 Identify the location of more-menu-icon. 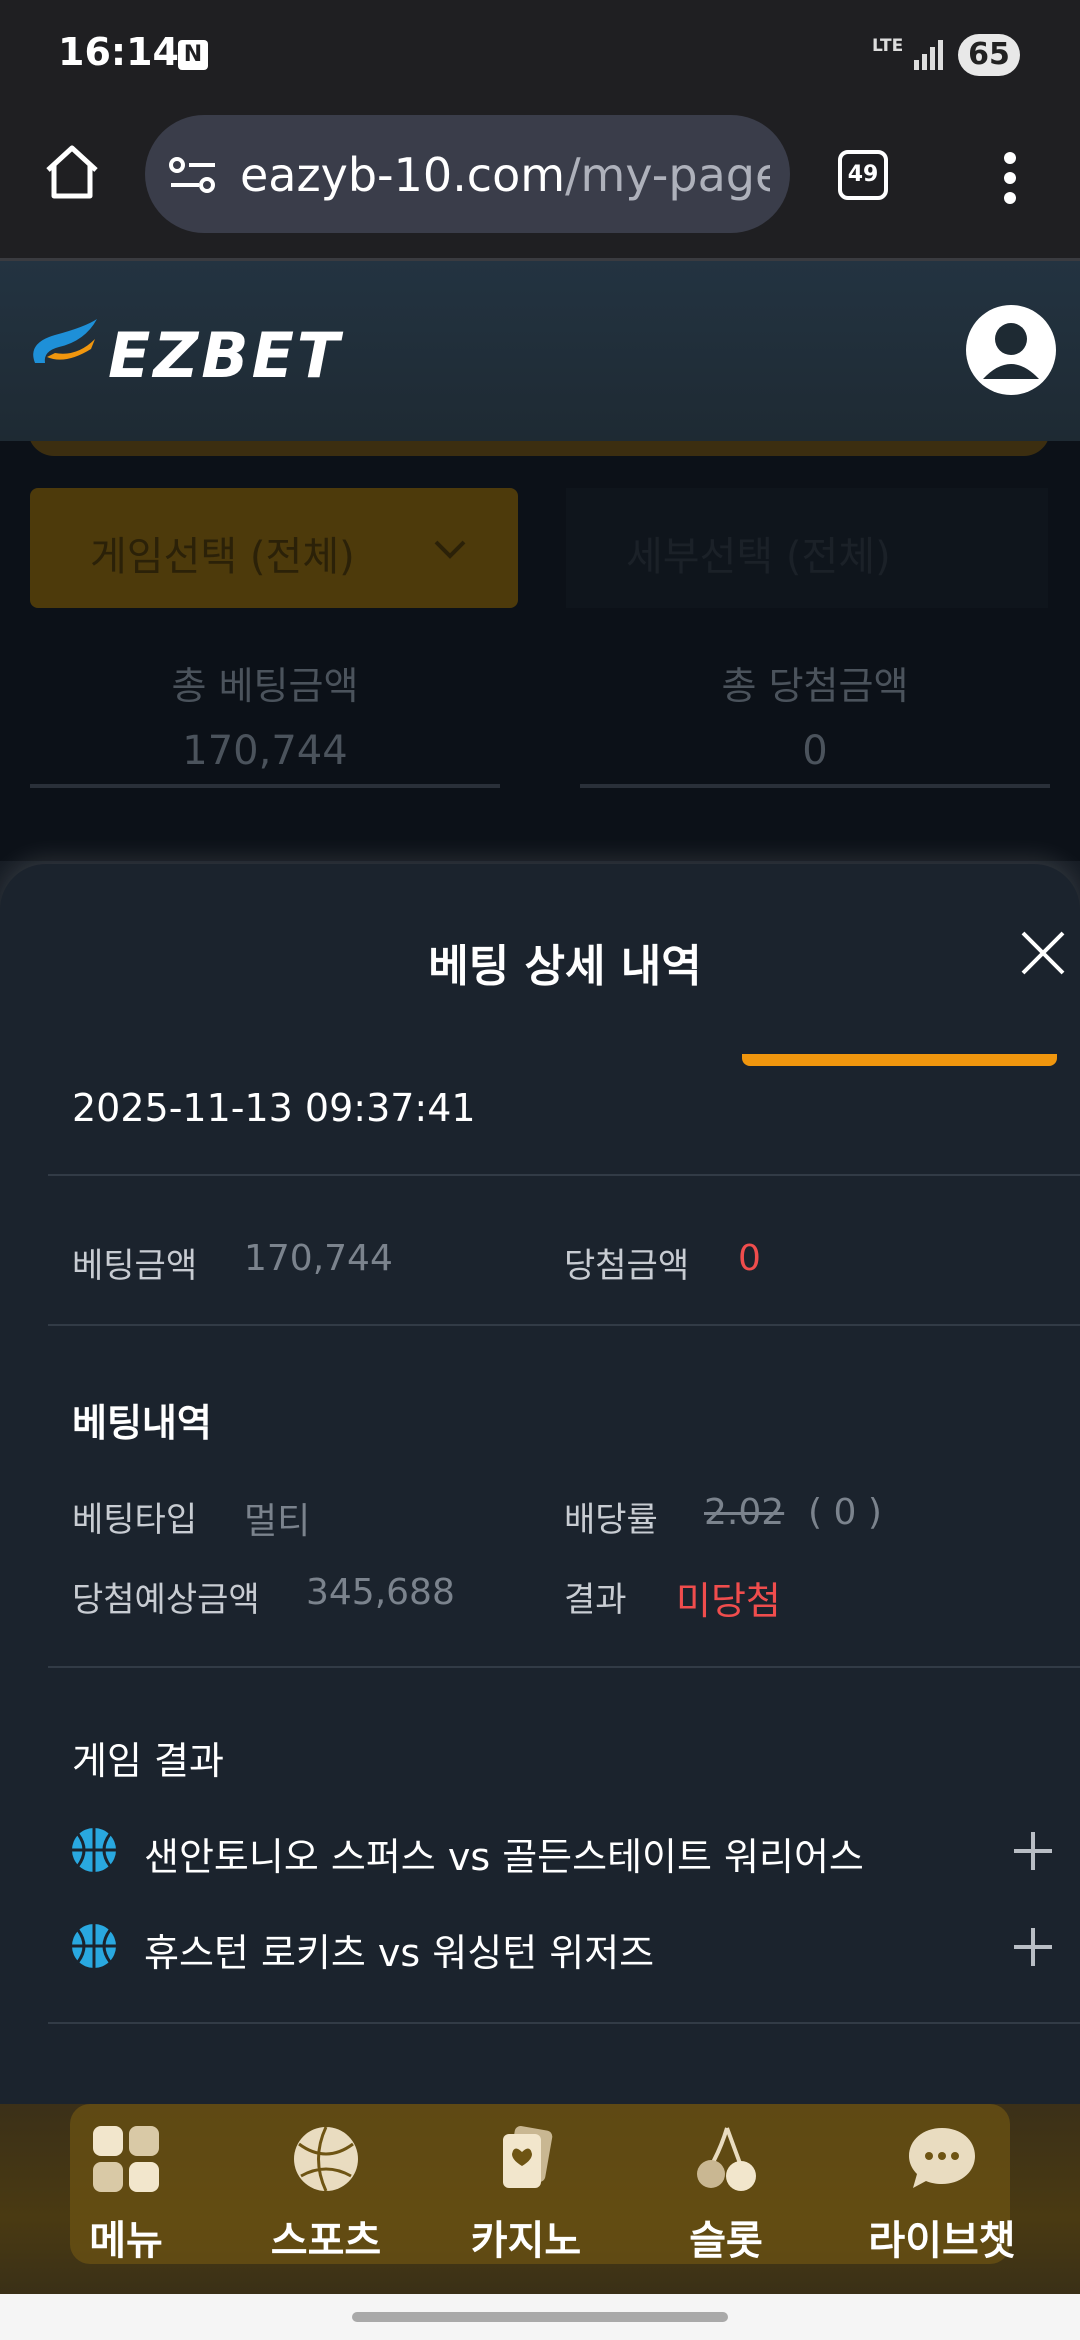
(1010, 178).